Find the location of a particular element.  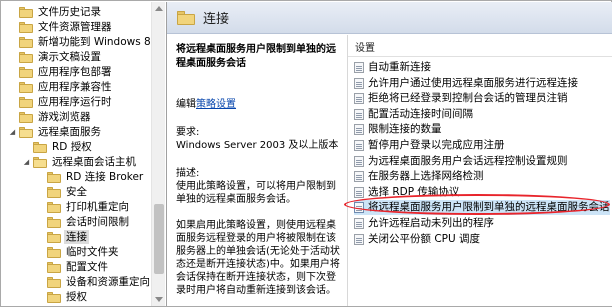

tree-item: 设备和资源重定向 is located at coordinates (94, 282).